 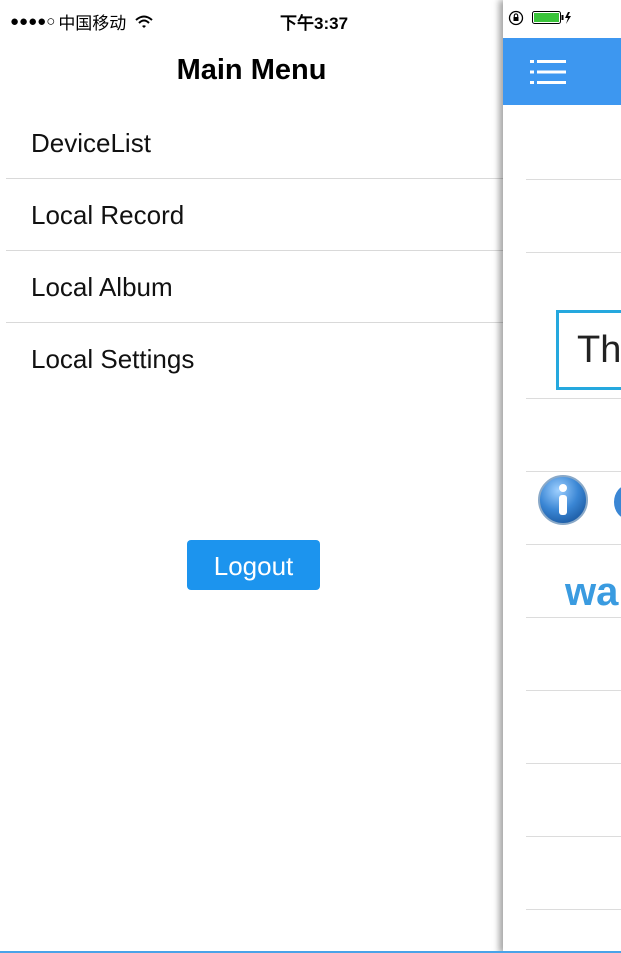 What do you see at coordinates (563, 500) in the screenshot?
I see `info-icon` at bounding box center [563, 500].